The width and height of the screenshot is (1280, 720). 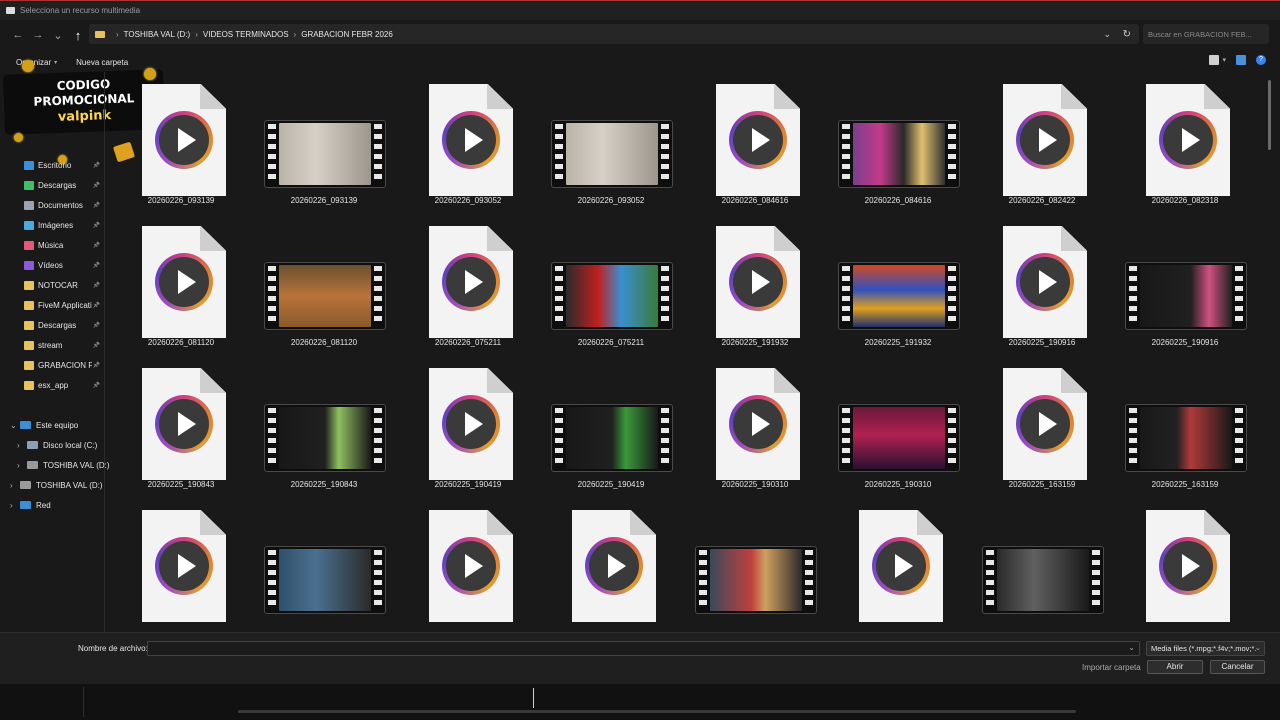 What do you see at coordinates (1237, 667) in the screenshot?
I see `cancel-button: Cancelar` at bounding box center [1237, 667].